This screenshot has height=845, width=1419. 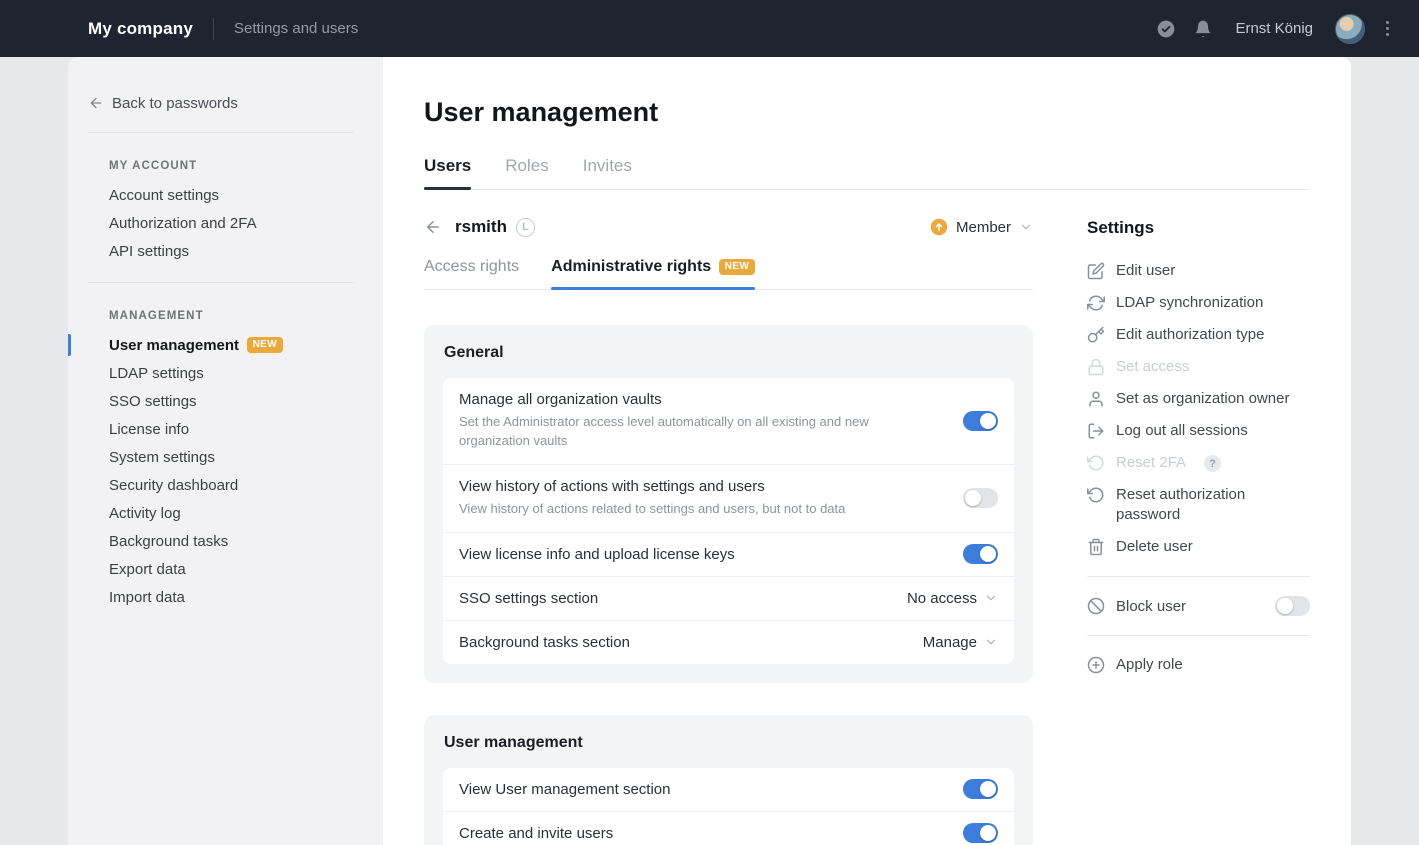 What do you see at coordinates (225, 251) in the screenshot?
I see `sidebar-item-api-settings: API settings` at bounding box center [225, 251].